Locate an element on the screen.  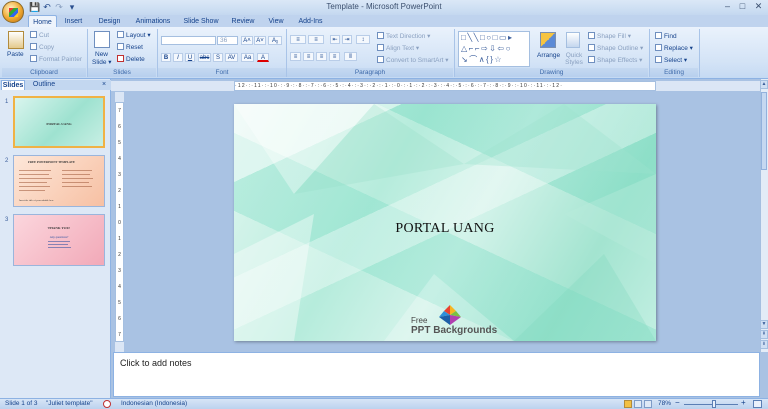
new-slide-icon is located at coordinates (102, 39).